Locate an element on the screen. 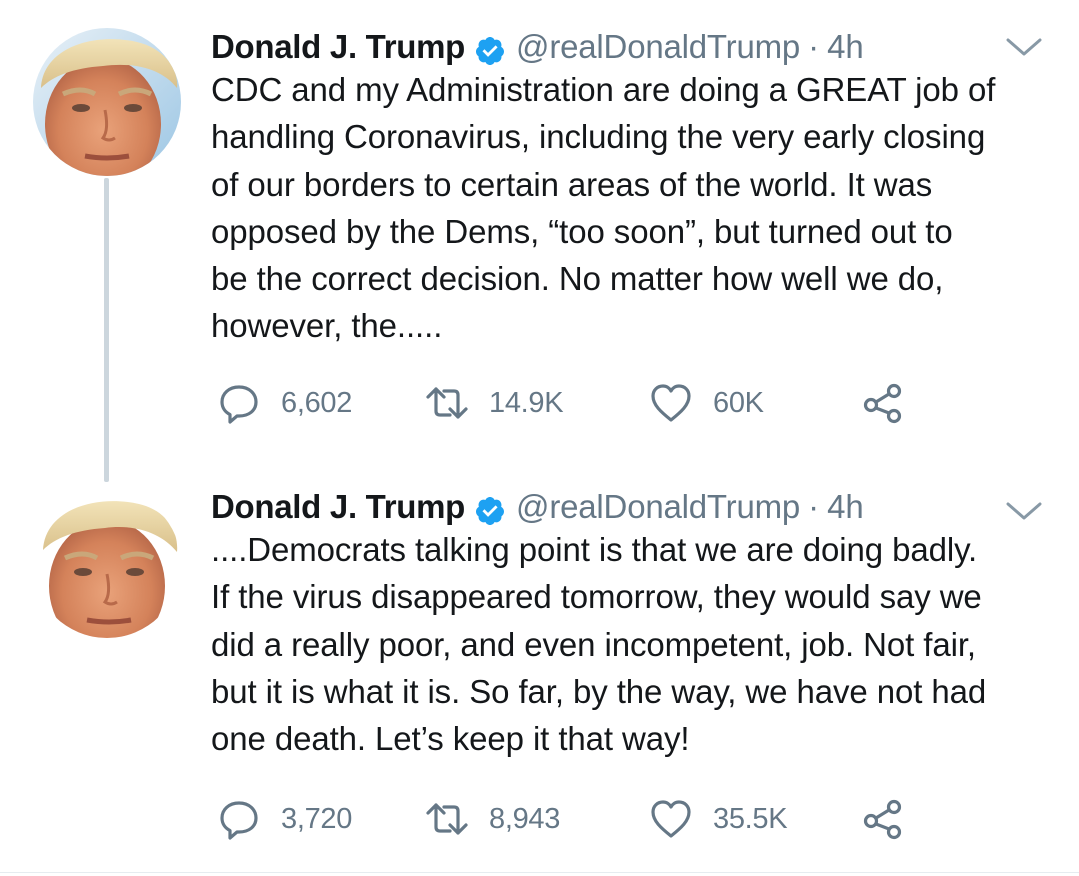 The height and width of the screenshot is (876, 1079). retweet-count: 8,943 is located at coordinates (525, 818).